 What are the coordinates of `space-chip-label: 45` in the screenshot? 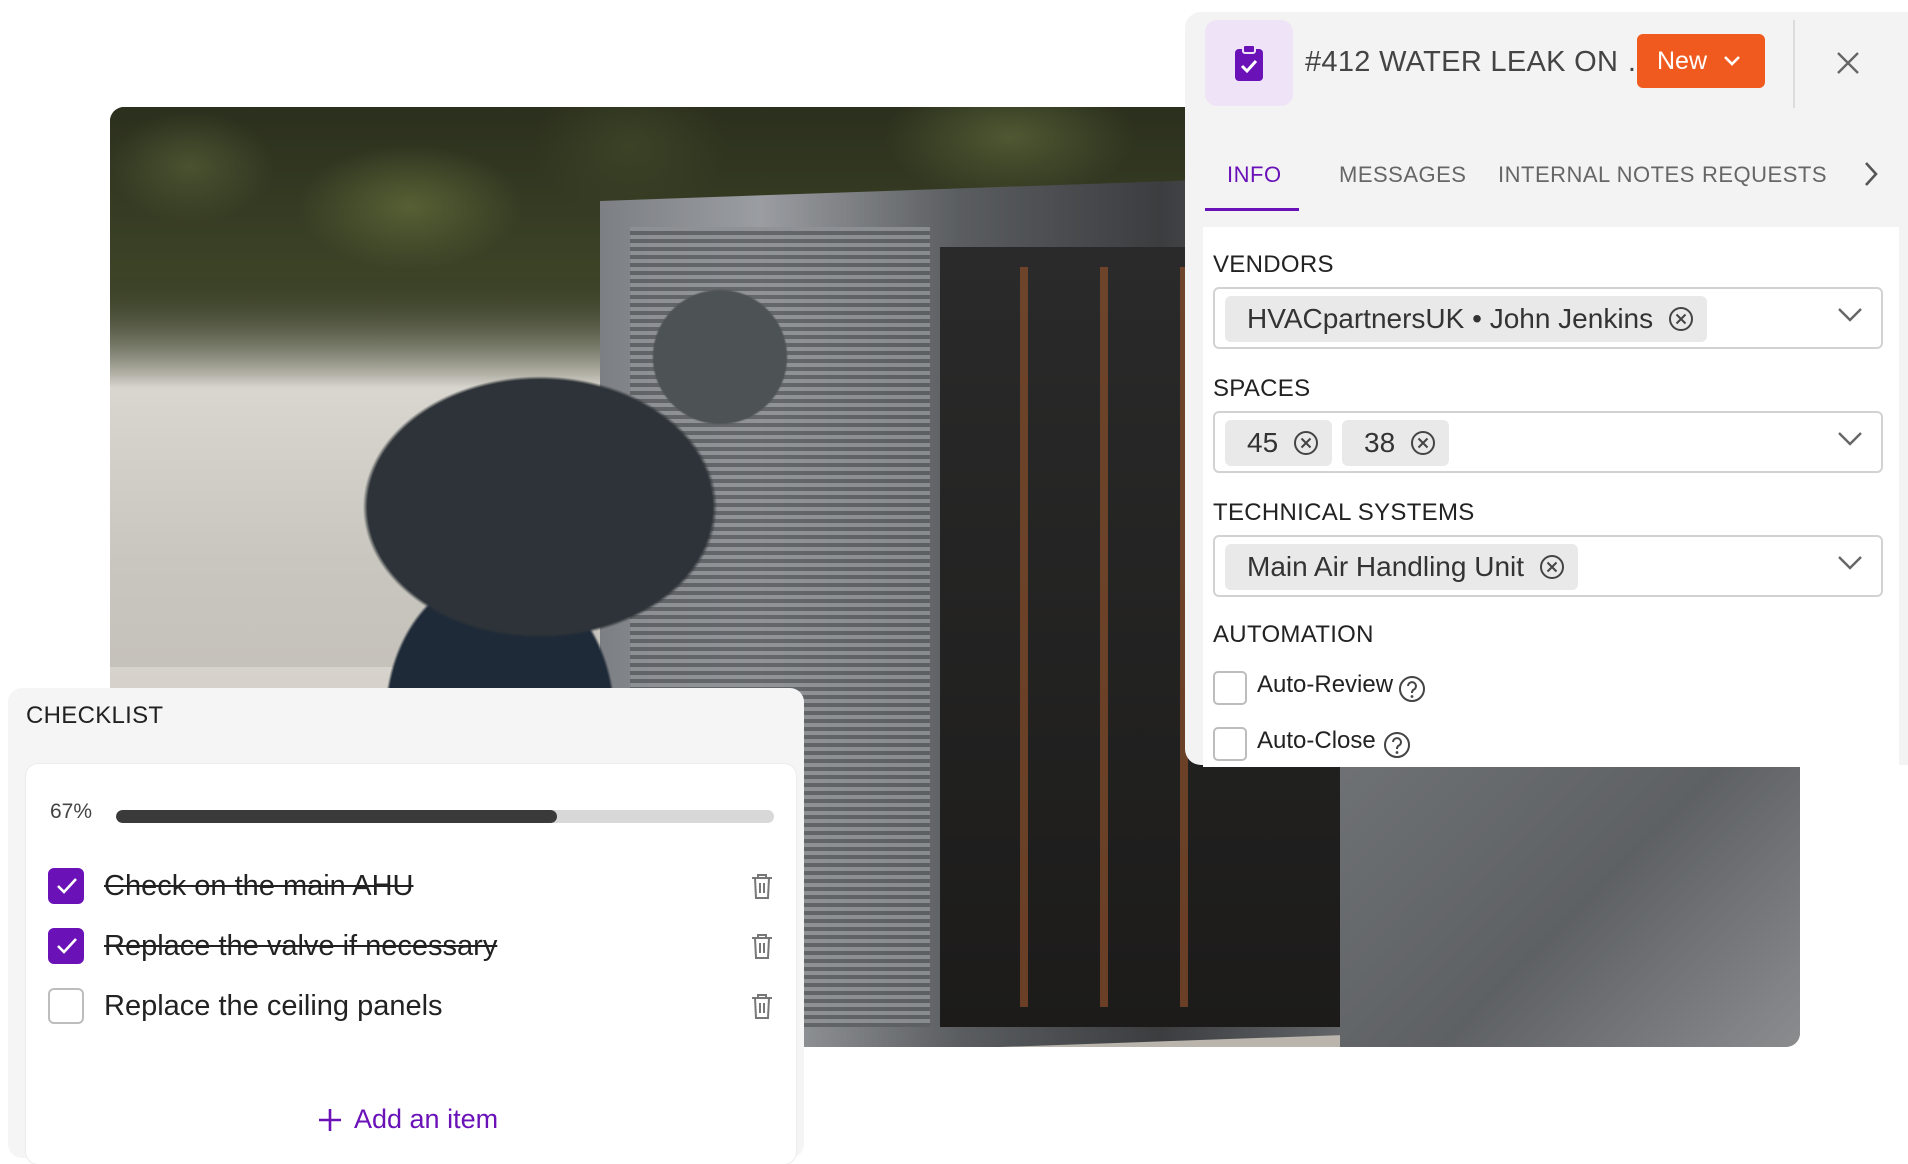 It's located at (1263, 442).